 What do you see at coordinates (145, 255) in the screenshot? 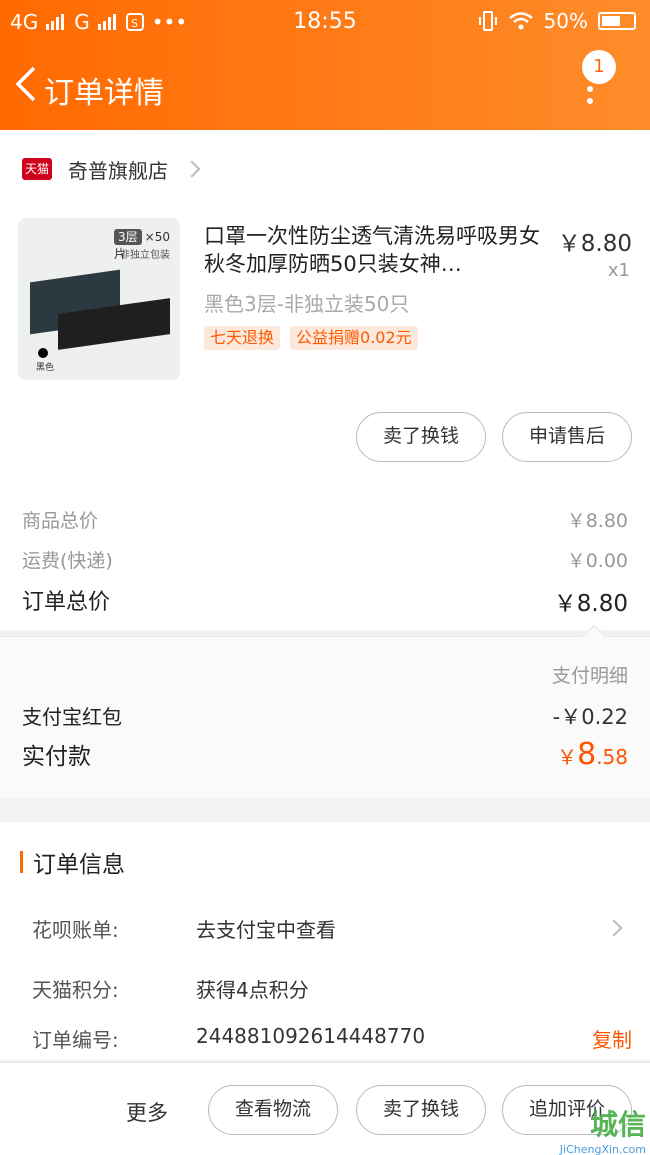
I see `pack-type: 非独立包装` at bounding box center [145, 255].